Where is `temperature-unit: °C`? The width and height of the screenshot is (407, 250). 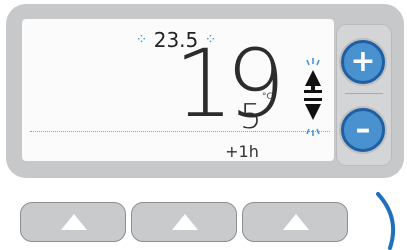 temperature-unit: °C is located at coordinates (267, 97).